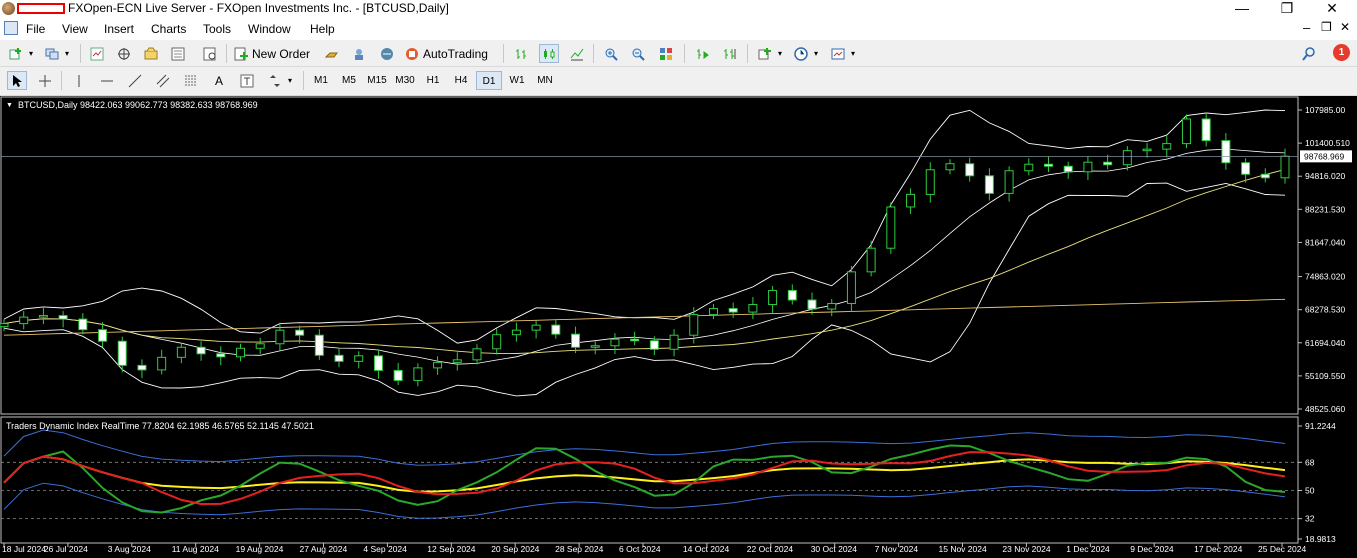 The height and width of the screenshot is (558, 1357). I want to click on arrows-icon, so click(275, 80).